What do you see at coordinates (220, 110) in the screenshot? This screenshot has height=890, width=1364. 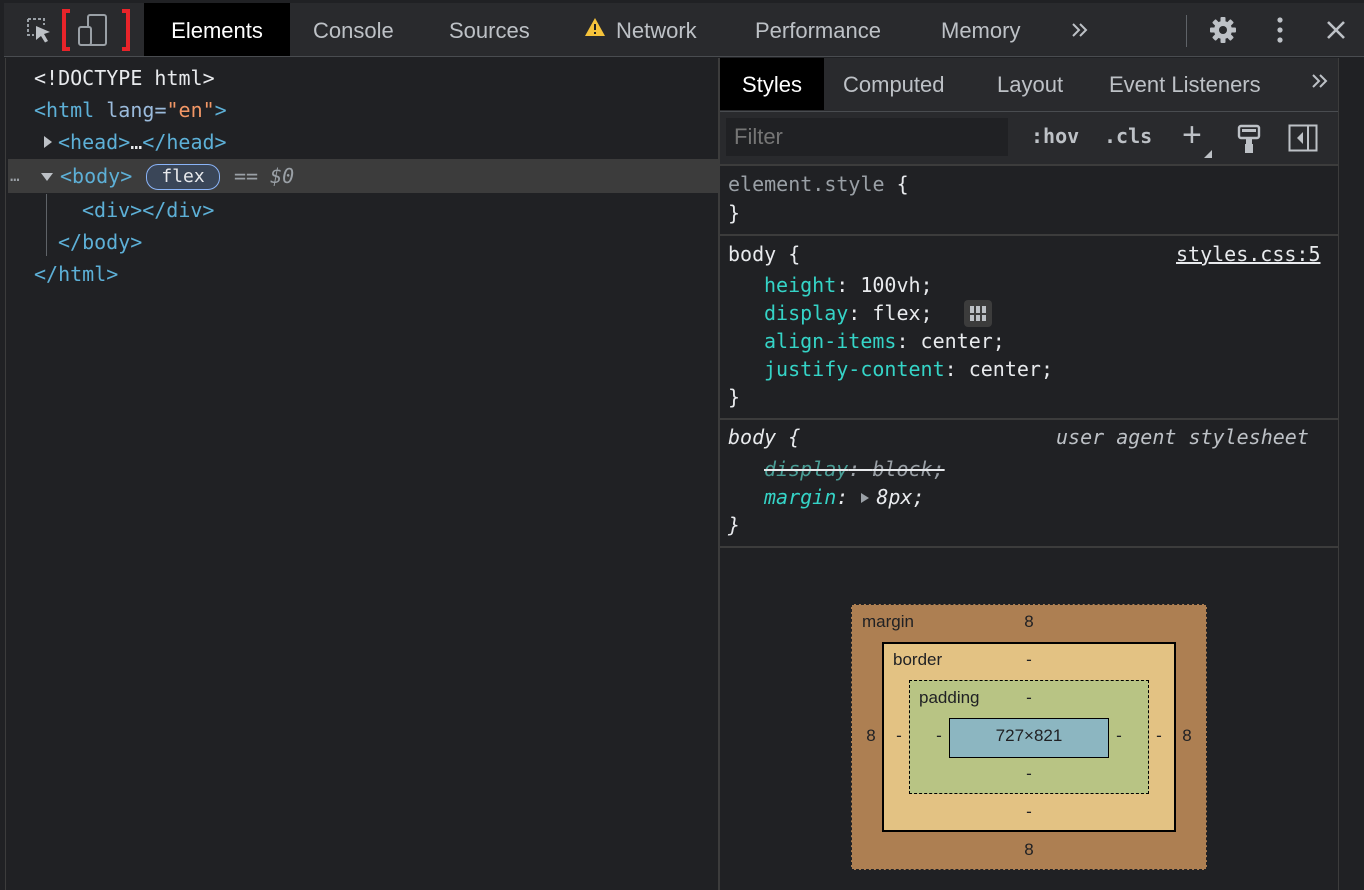 I see `html-tag-close: >` at bounding box center [220, 110].